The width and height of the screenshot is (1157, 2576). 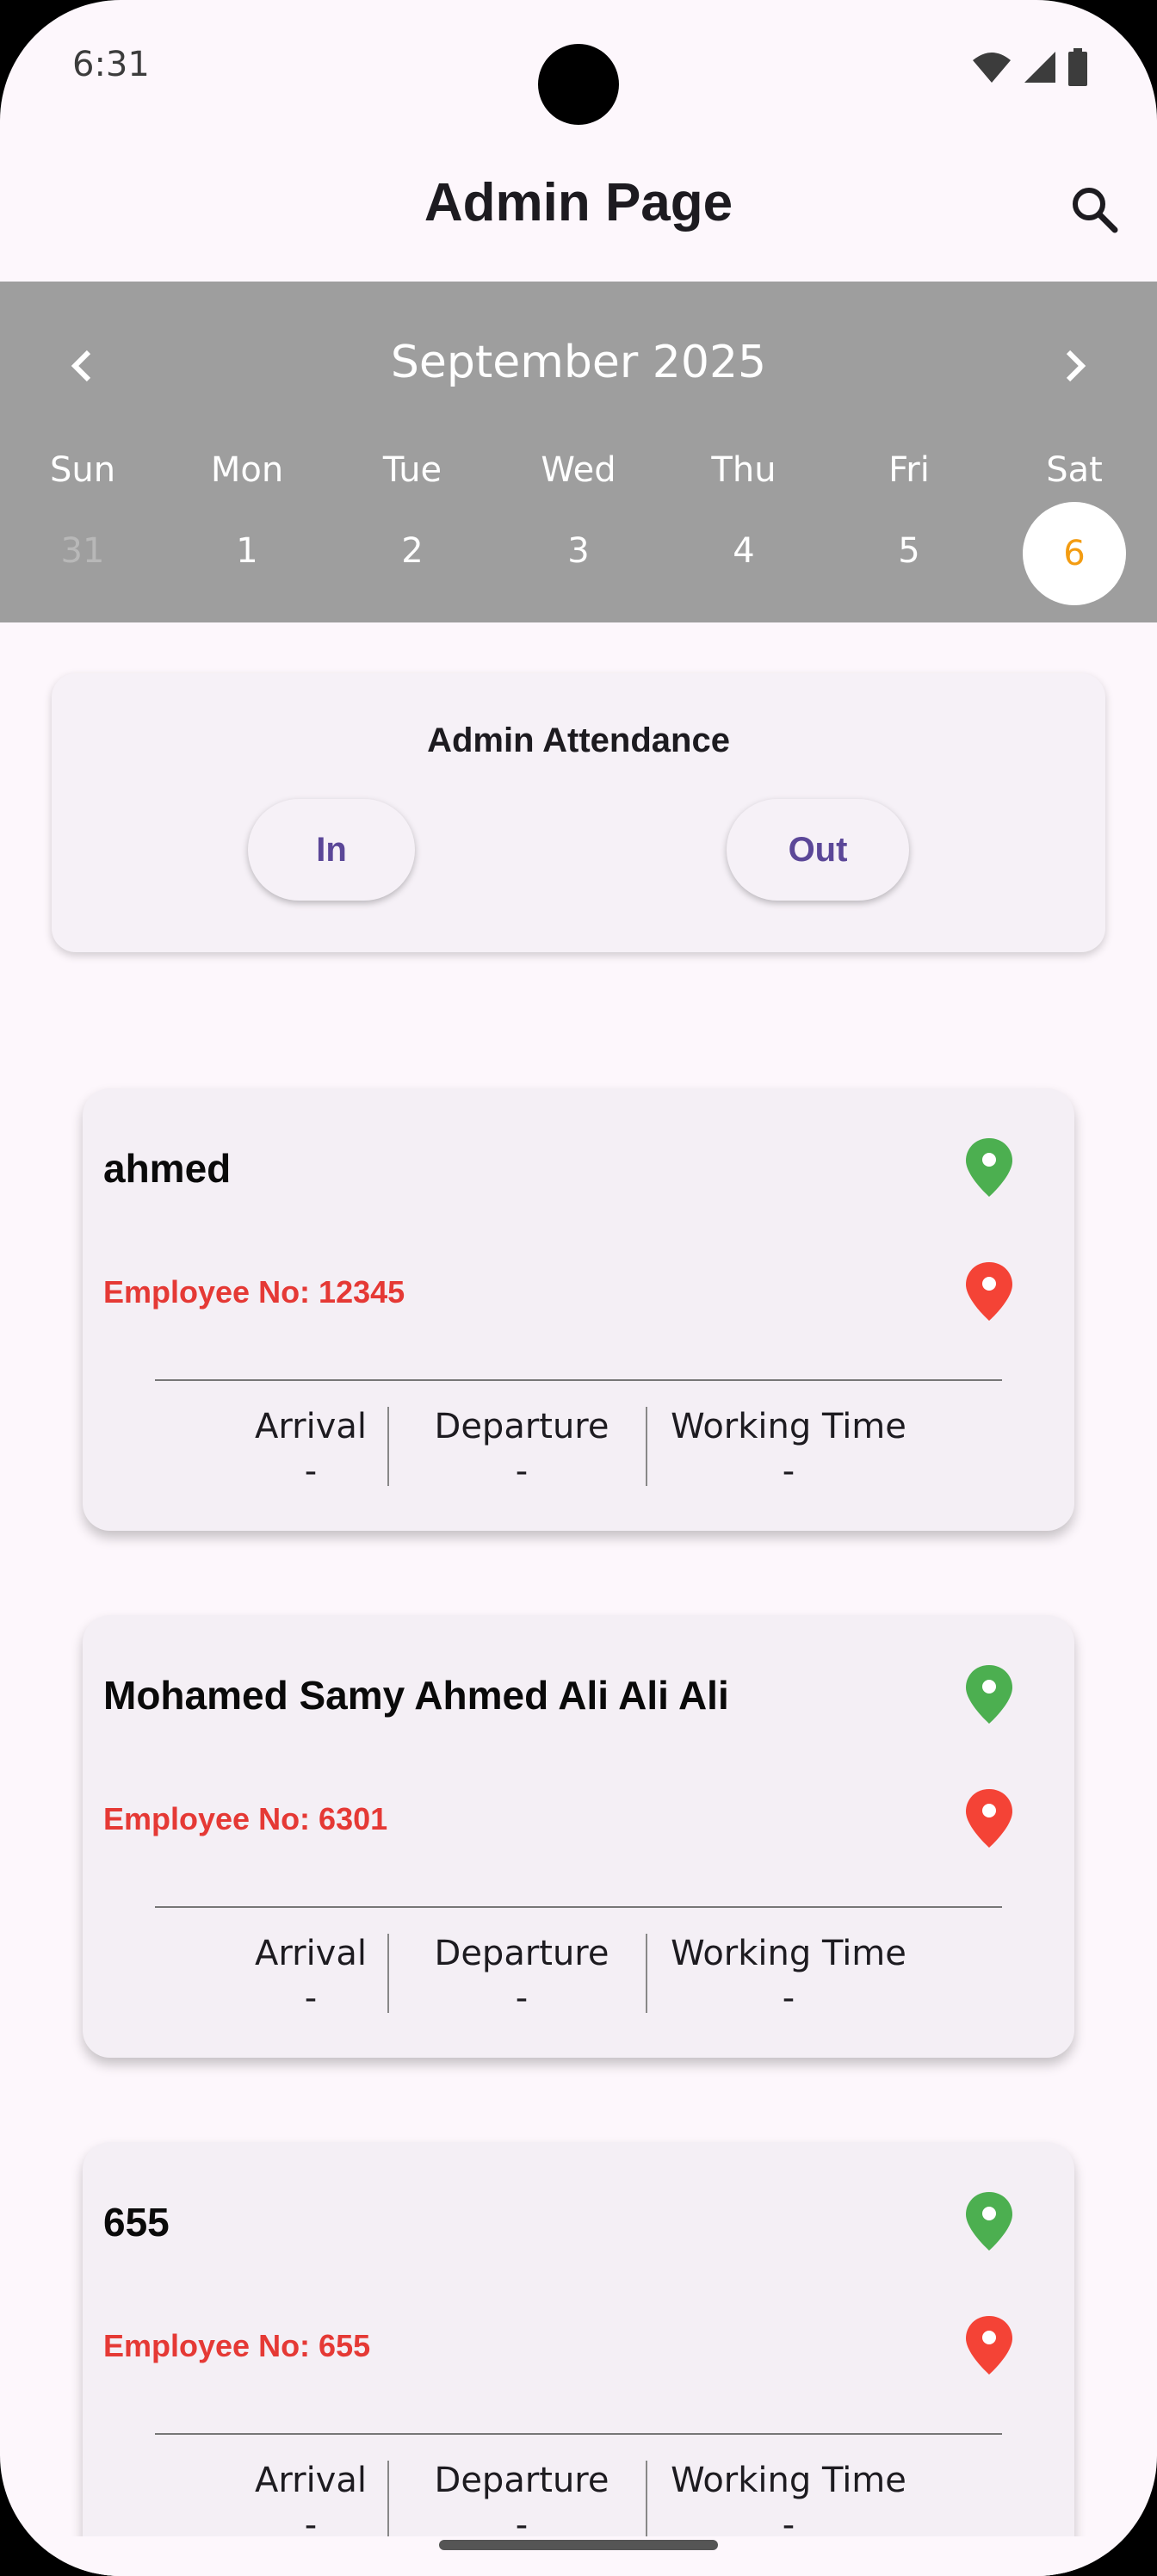 I want to click on weekday-label: Tue, so click(x=412, y=470).